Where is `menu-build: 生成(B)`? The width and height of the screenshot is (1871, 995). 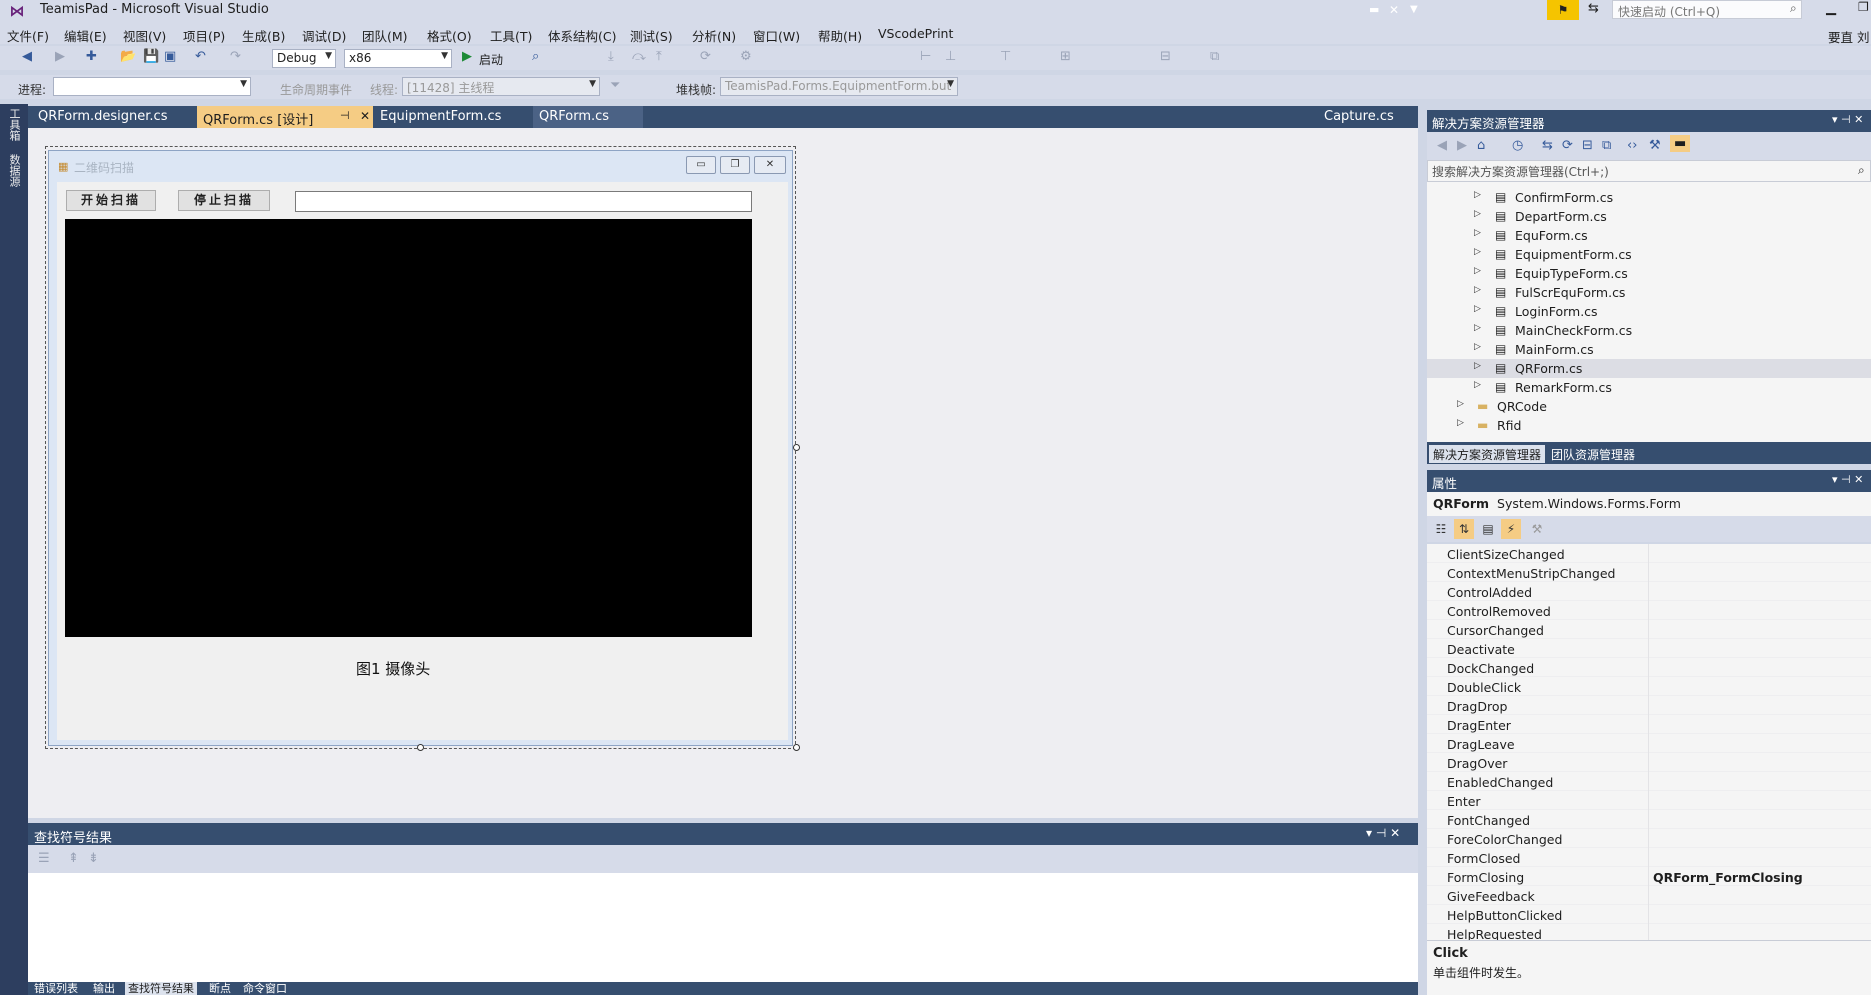 menu-build: 生成(B) is located at coordinates (263, 35).